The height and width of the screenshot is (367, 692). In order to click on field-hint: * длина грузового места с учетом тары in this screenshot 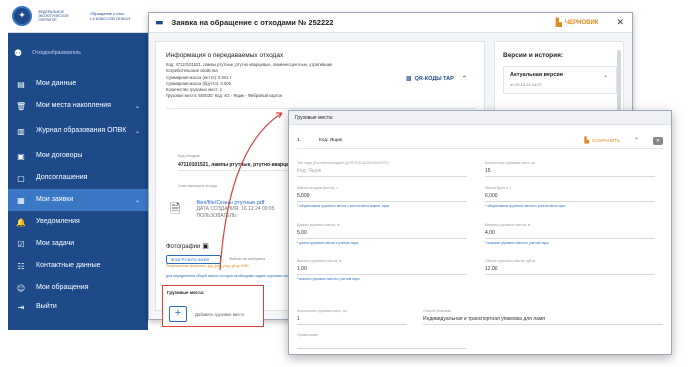, I will do `click(328, 243)`.